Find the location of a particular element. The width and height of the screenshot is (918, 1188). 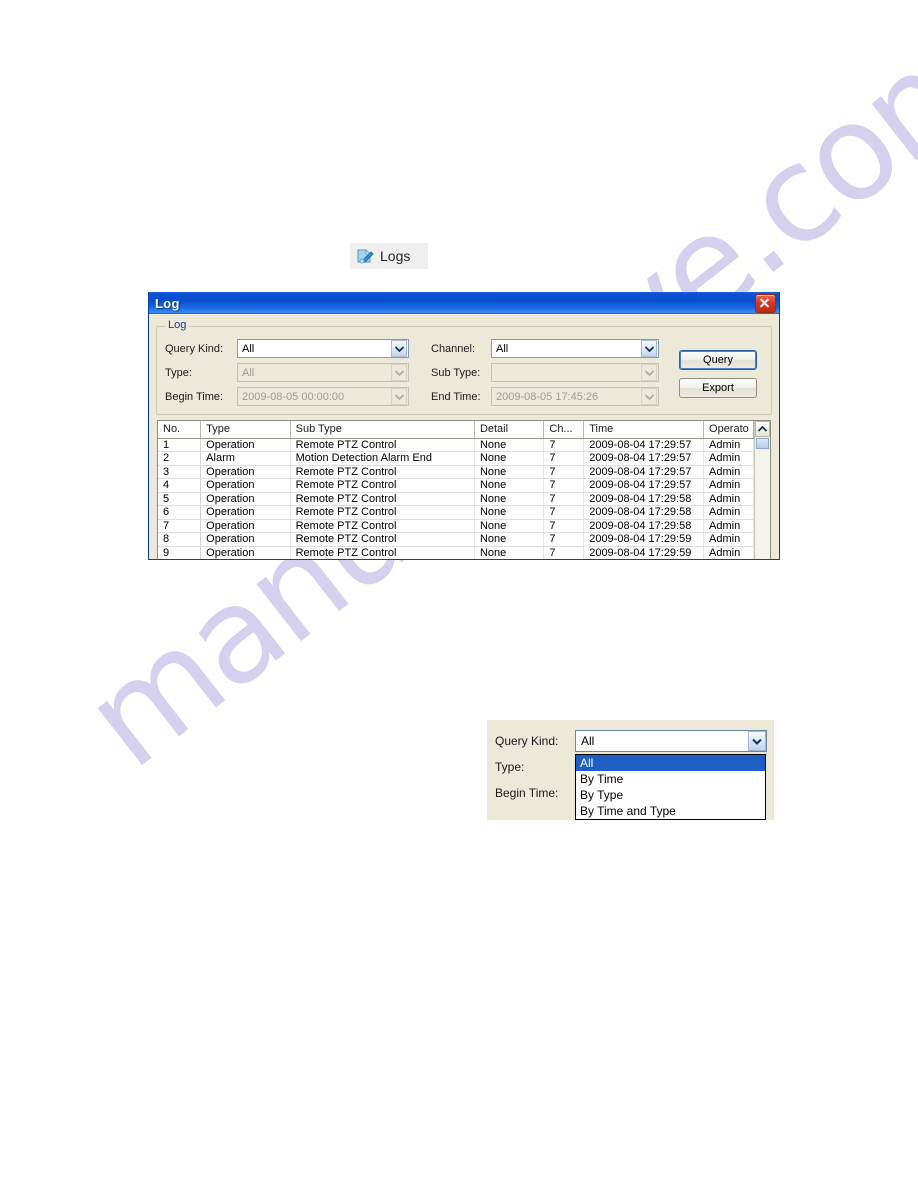

table-column-header: Sub Type is located at coordinates (382, 430).